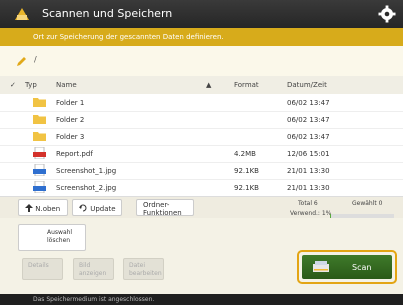 The image size is (403, 305). I want to click on date-column-header: Datum/Zeit, so click(307, 85).